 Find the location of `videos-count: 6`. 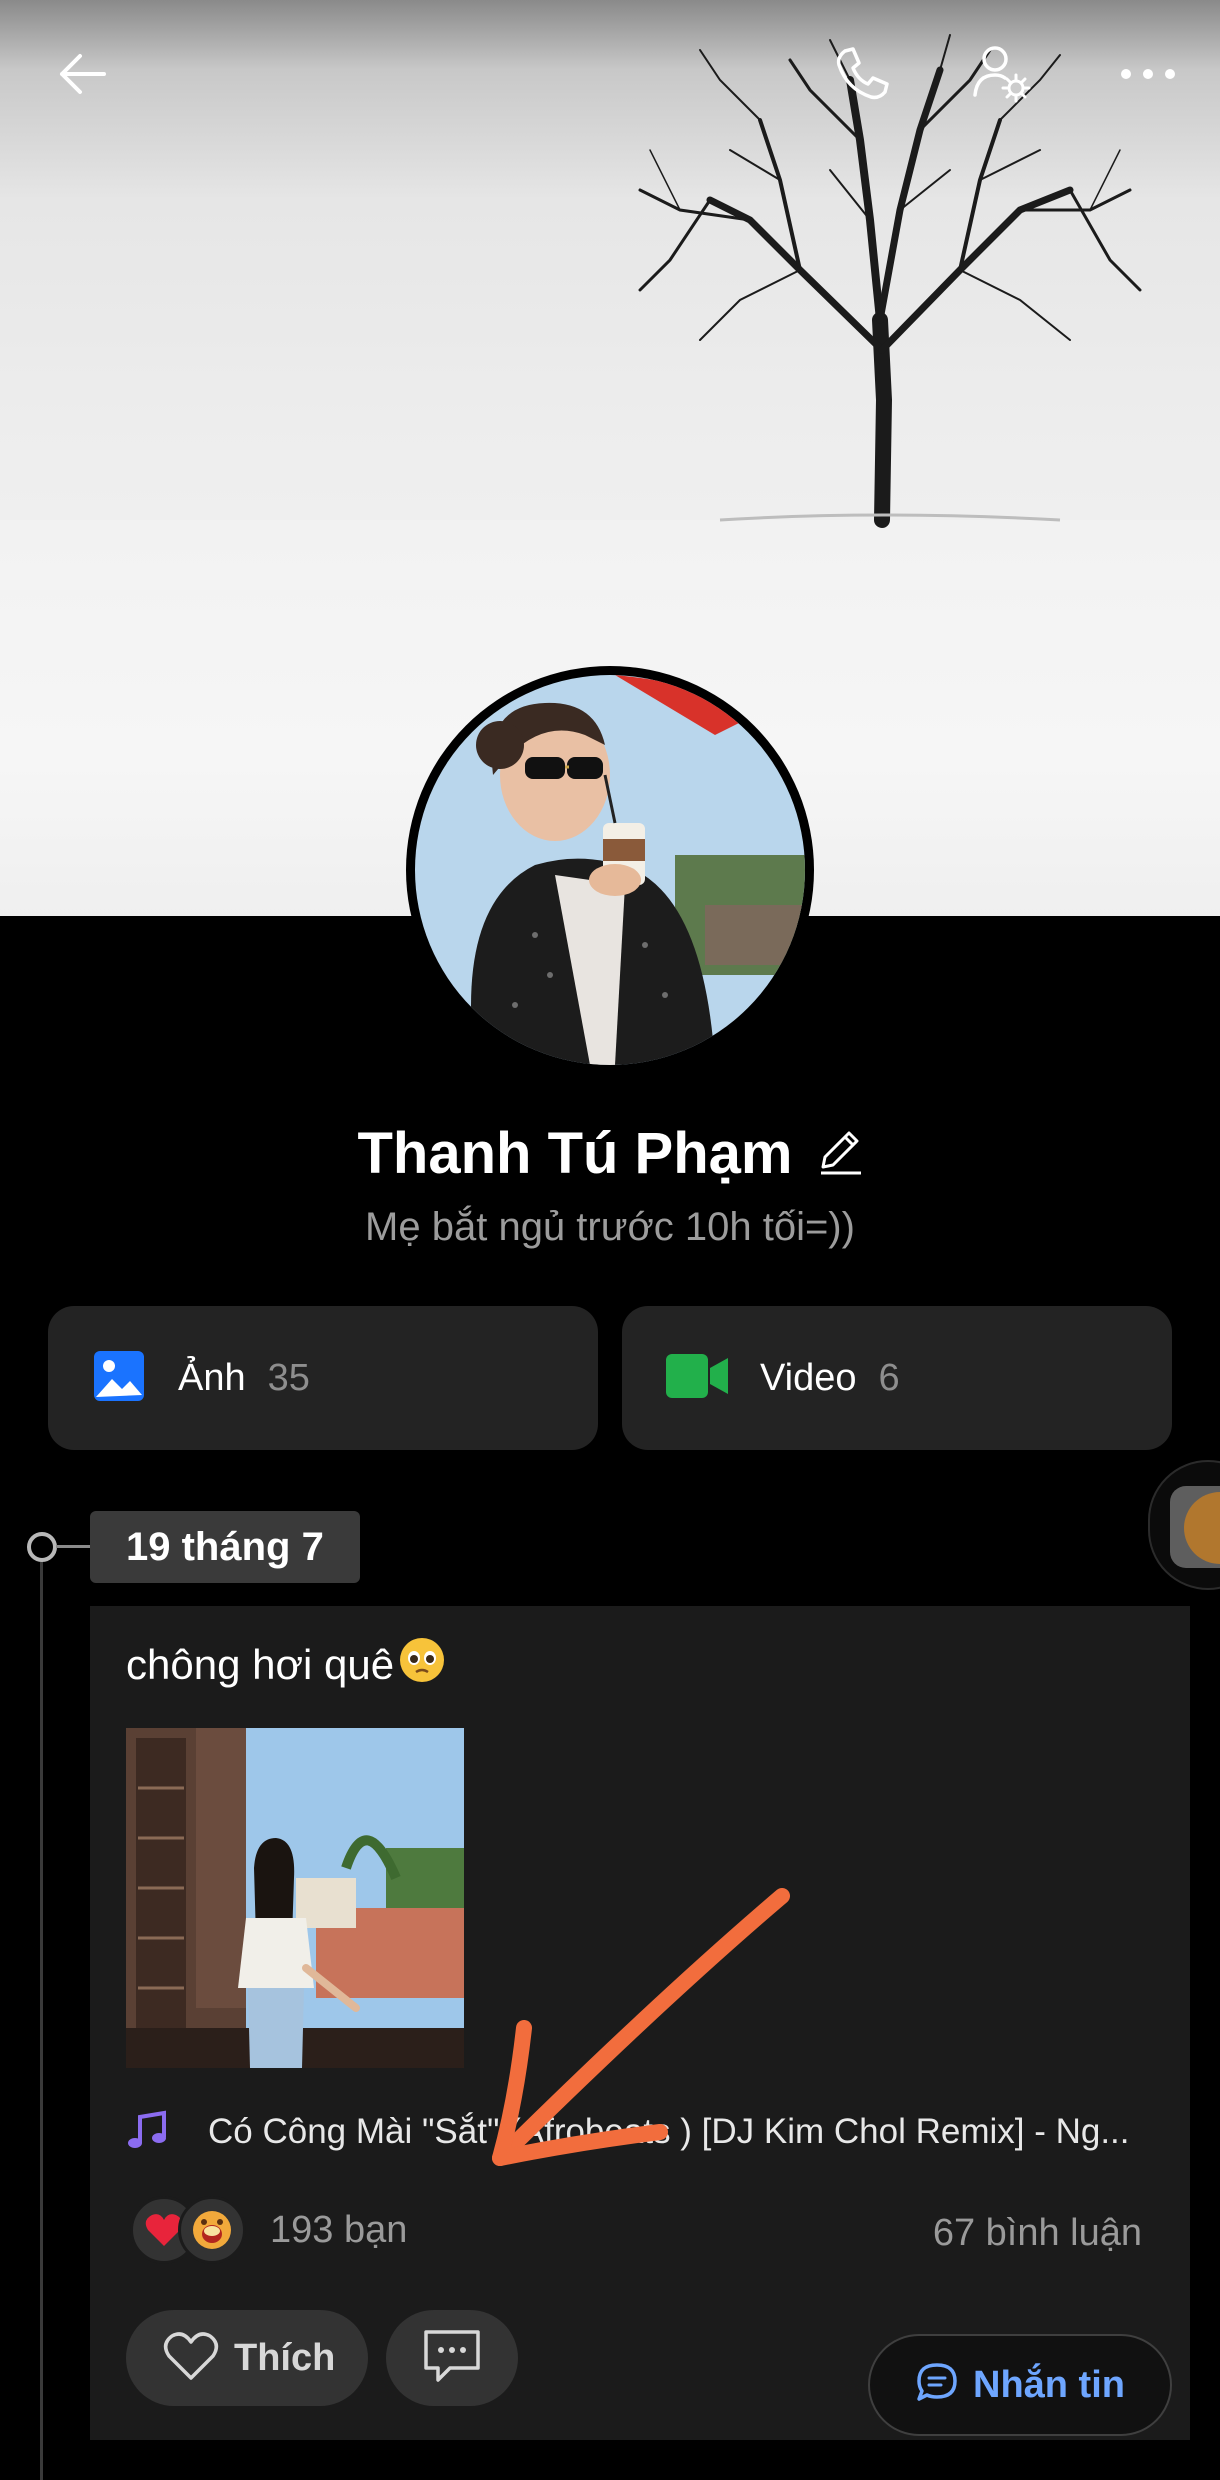

videos-count: 6 is located at coordinates (889, 1377).